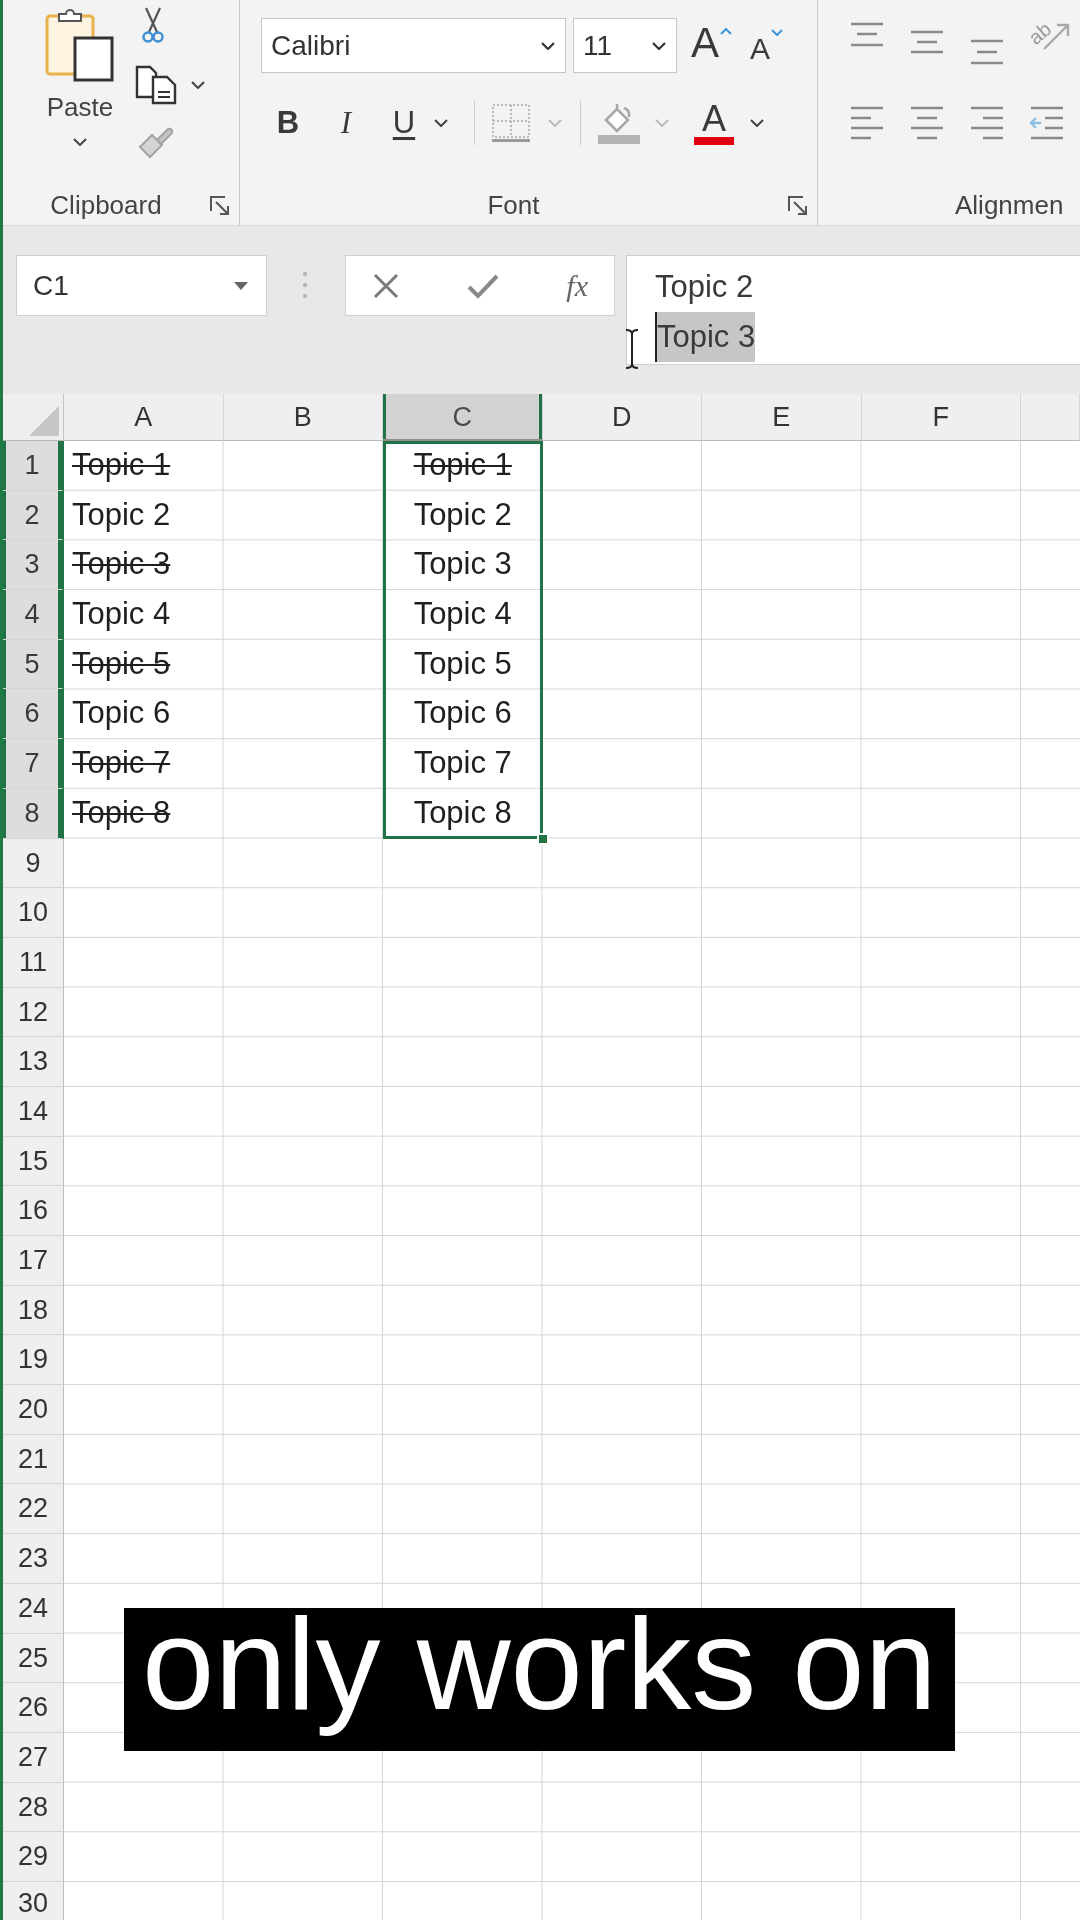 Image resolution: width=1080 pixels, height=1920 pixels. I want to click on column-header: A, so click(144, 417).